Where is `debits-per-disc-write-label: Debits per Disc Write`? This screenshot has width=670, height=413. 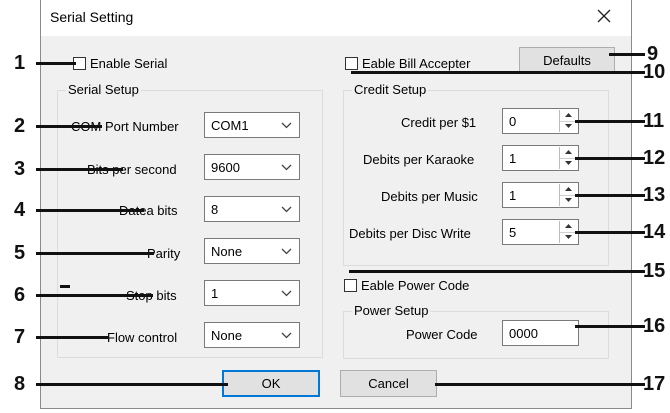 debits-per-disc-write-label: Debits per Disc Write is located at coordinates (410, 233).